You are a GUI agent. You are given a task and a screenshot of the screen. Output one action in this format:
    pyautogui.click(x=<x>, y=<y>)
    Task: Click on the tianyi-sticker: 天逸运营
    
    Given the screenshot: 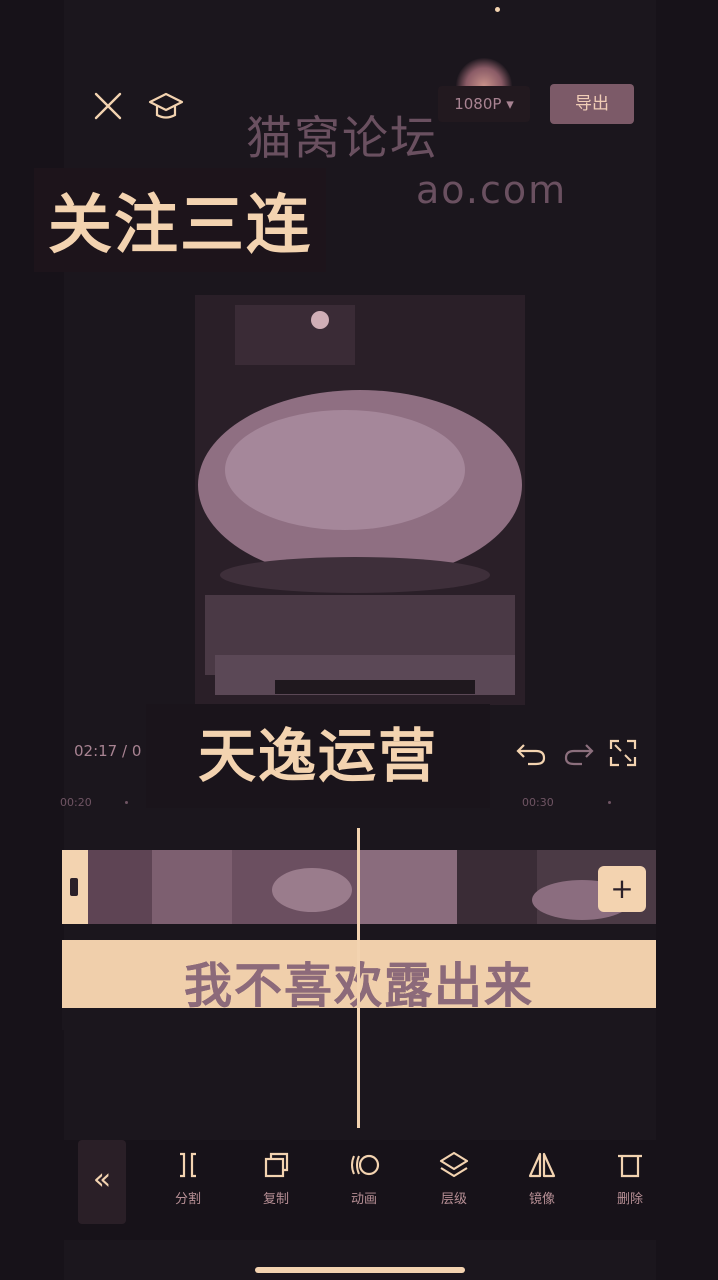 What is the action you would take?
    pyautogui.click(x=318, y=756)
    